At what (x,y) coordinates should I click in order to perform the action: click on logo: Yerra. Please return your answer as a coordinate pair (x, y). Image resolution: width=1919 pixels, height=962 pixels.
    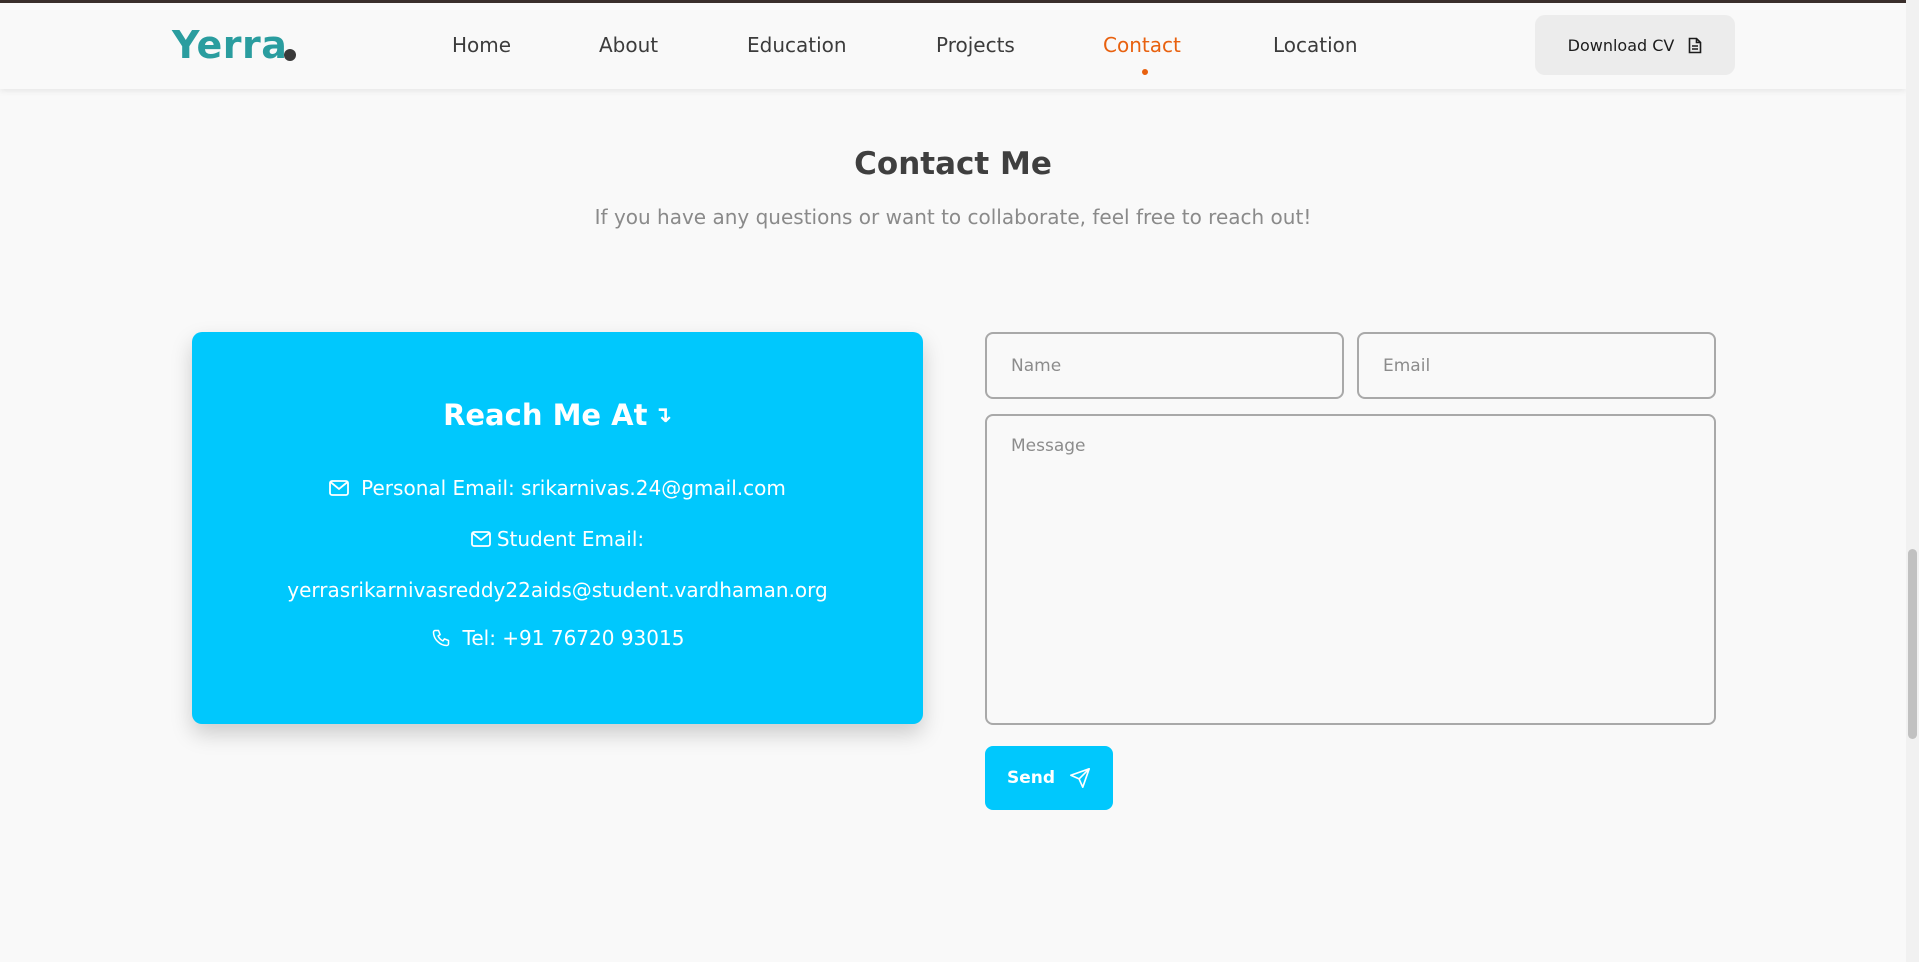
    Looking at the image, I should click on (229, 45).